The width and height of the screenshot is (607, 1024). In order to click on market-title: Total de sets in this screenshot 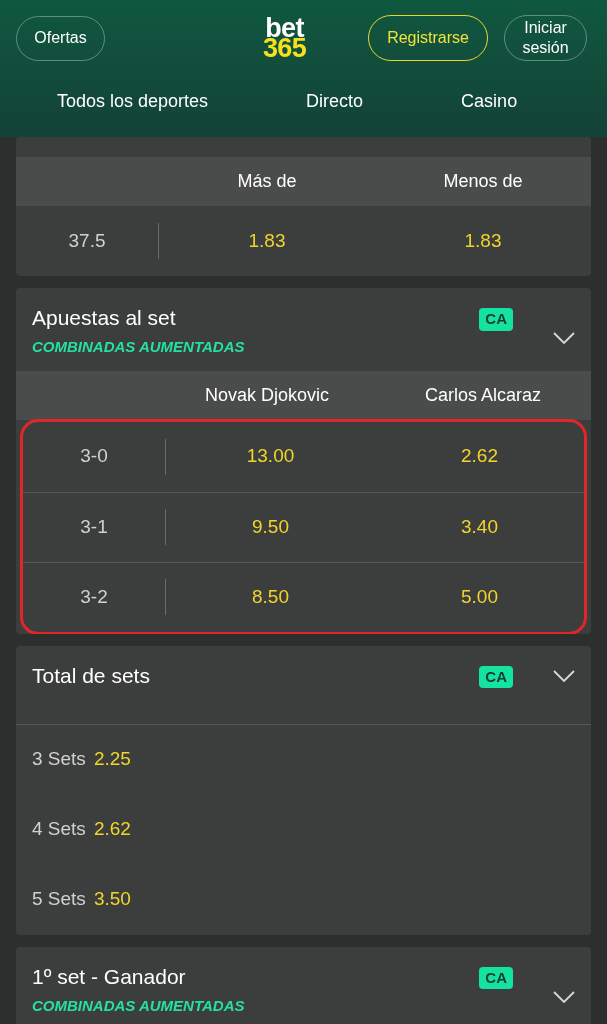, I will do `click(91, 675)`.